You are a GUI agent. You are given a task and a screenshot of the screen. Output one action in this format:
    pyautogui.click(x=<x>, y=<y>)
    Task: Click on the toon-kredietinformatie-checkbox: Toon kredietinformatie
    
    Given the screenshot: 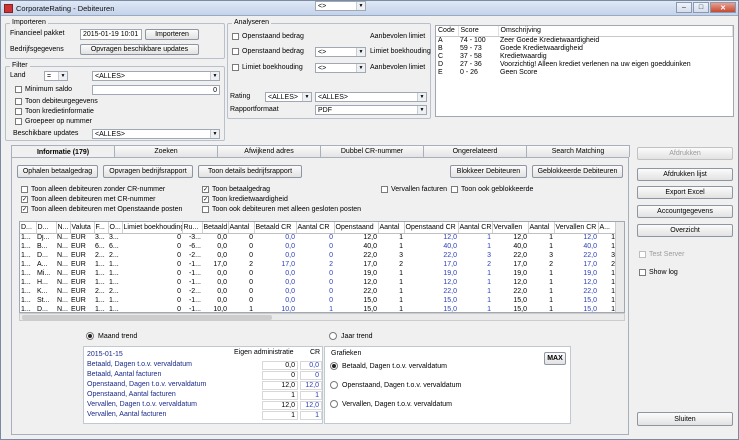 What is the action you would take?
    pyautogui.click(x=54, y=111)
    